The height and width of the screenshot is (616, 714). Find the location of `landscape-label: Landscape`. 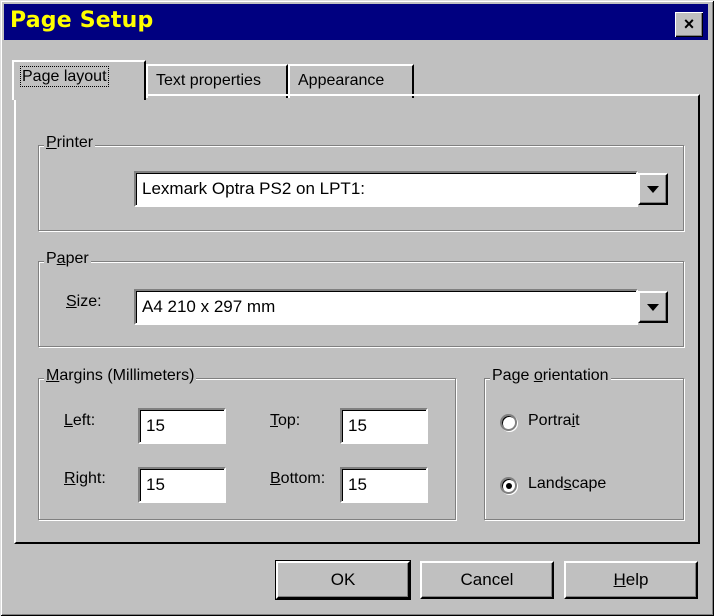

landscape-label: Landscape is located at coordinates (567, 484).